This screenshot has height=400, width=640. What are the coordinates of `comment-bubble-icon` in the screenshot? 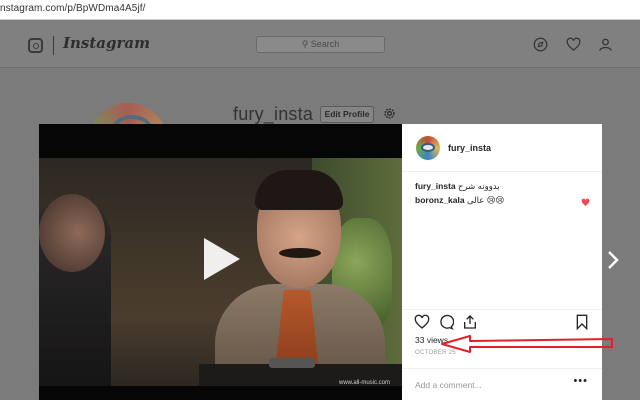 It's located at (446, 322).